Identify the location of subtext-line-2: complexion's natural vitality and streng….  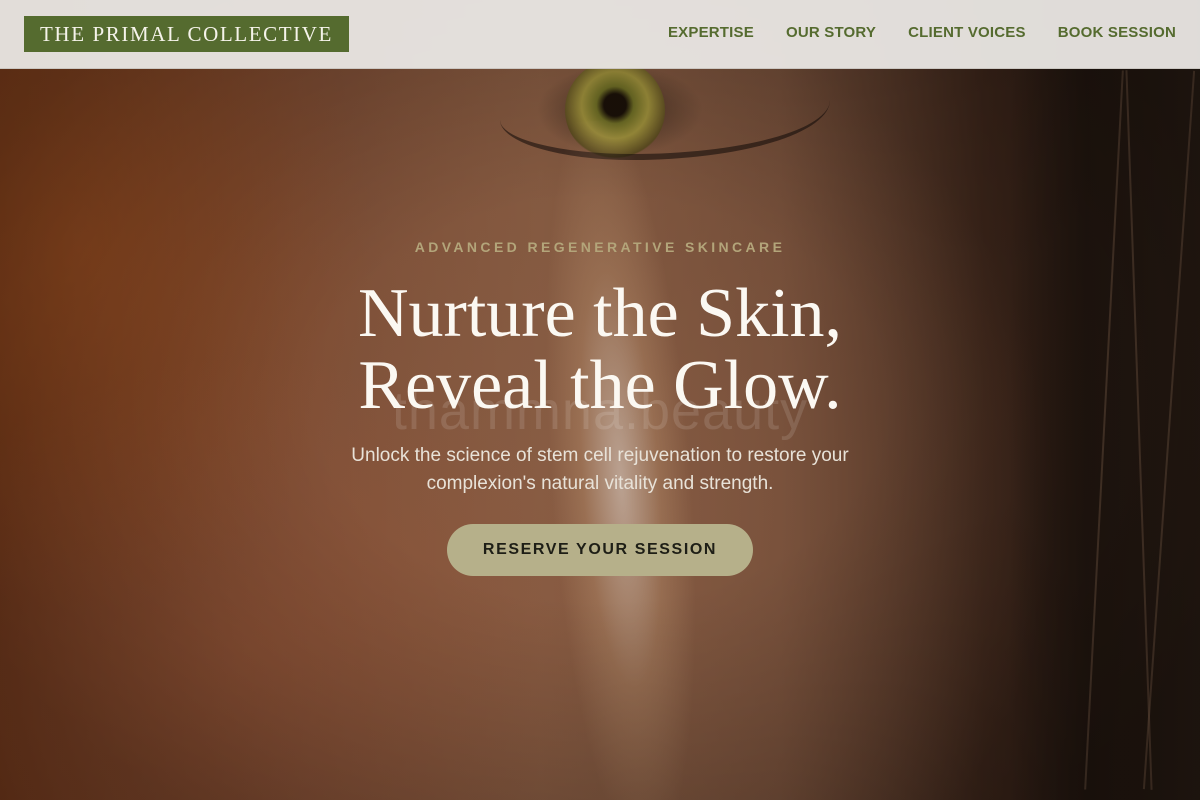
(600, 483).